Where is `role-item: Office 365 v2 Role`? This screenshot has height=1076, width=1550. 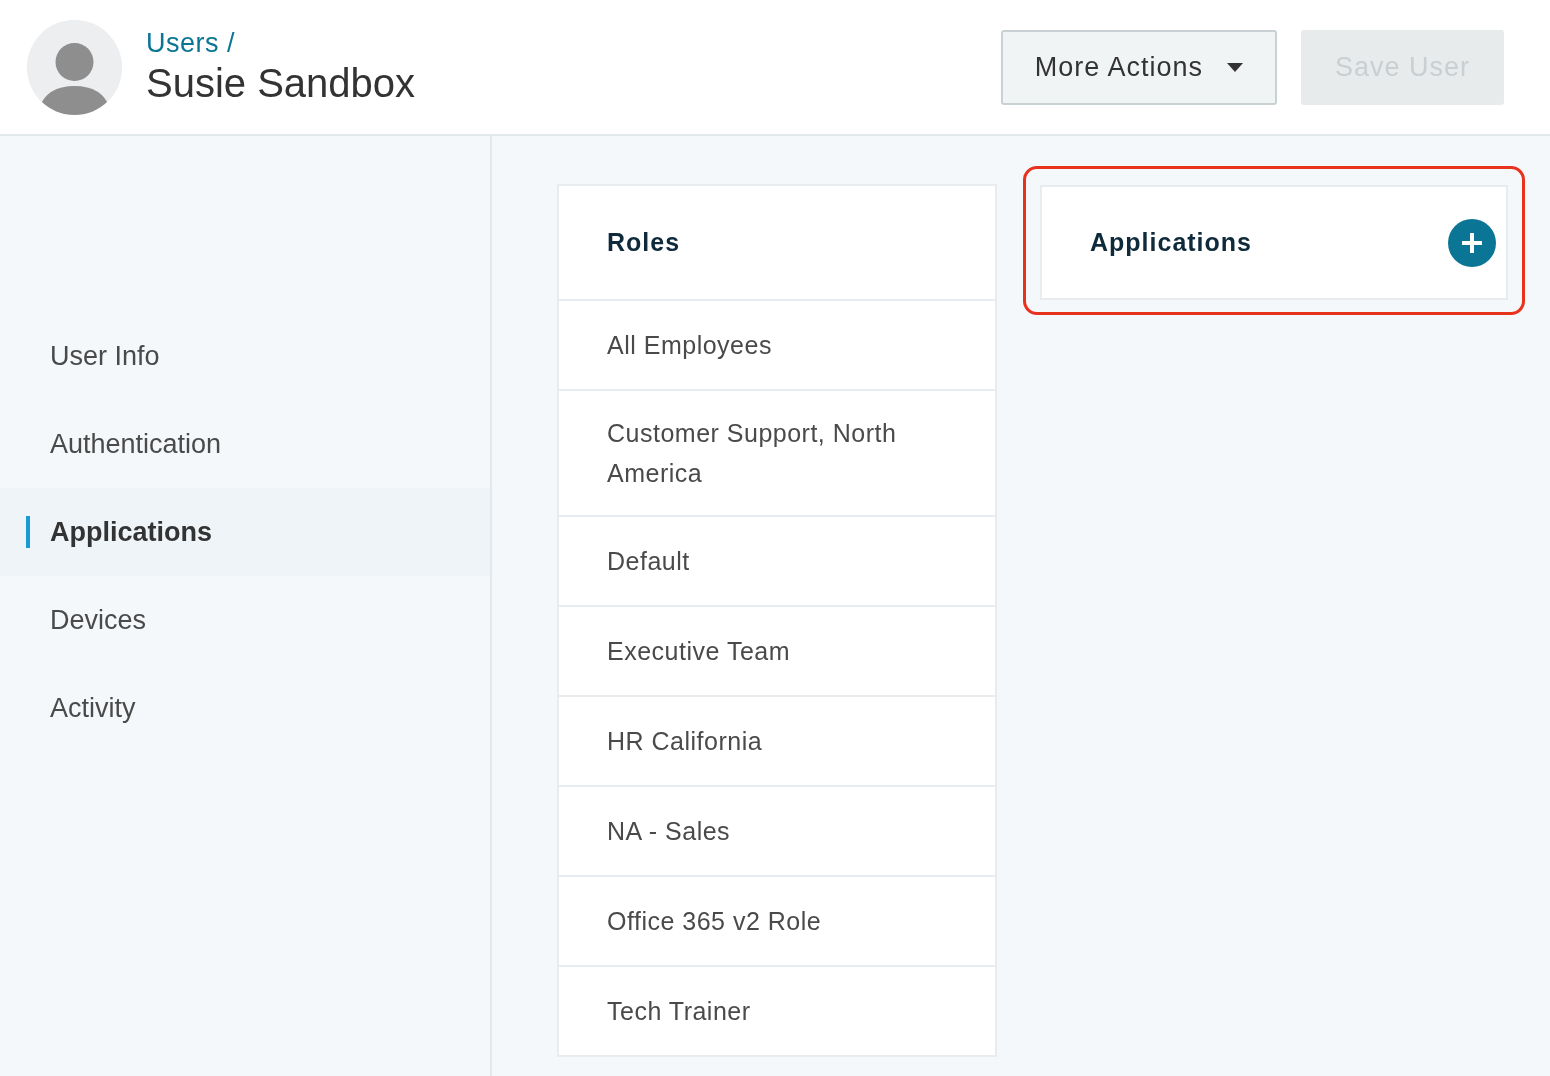 role-item: Office 365 v2 Role is located at coordinates (777, 920).